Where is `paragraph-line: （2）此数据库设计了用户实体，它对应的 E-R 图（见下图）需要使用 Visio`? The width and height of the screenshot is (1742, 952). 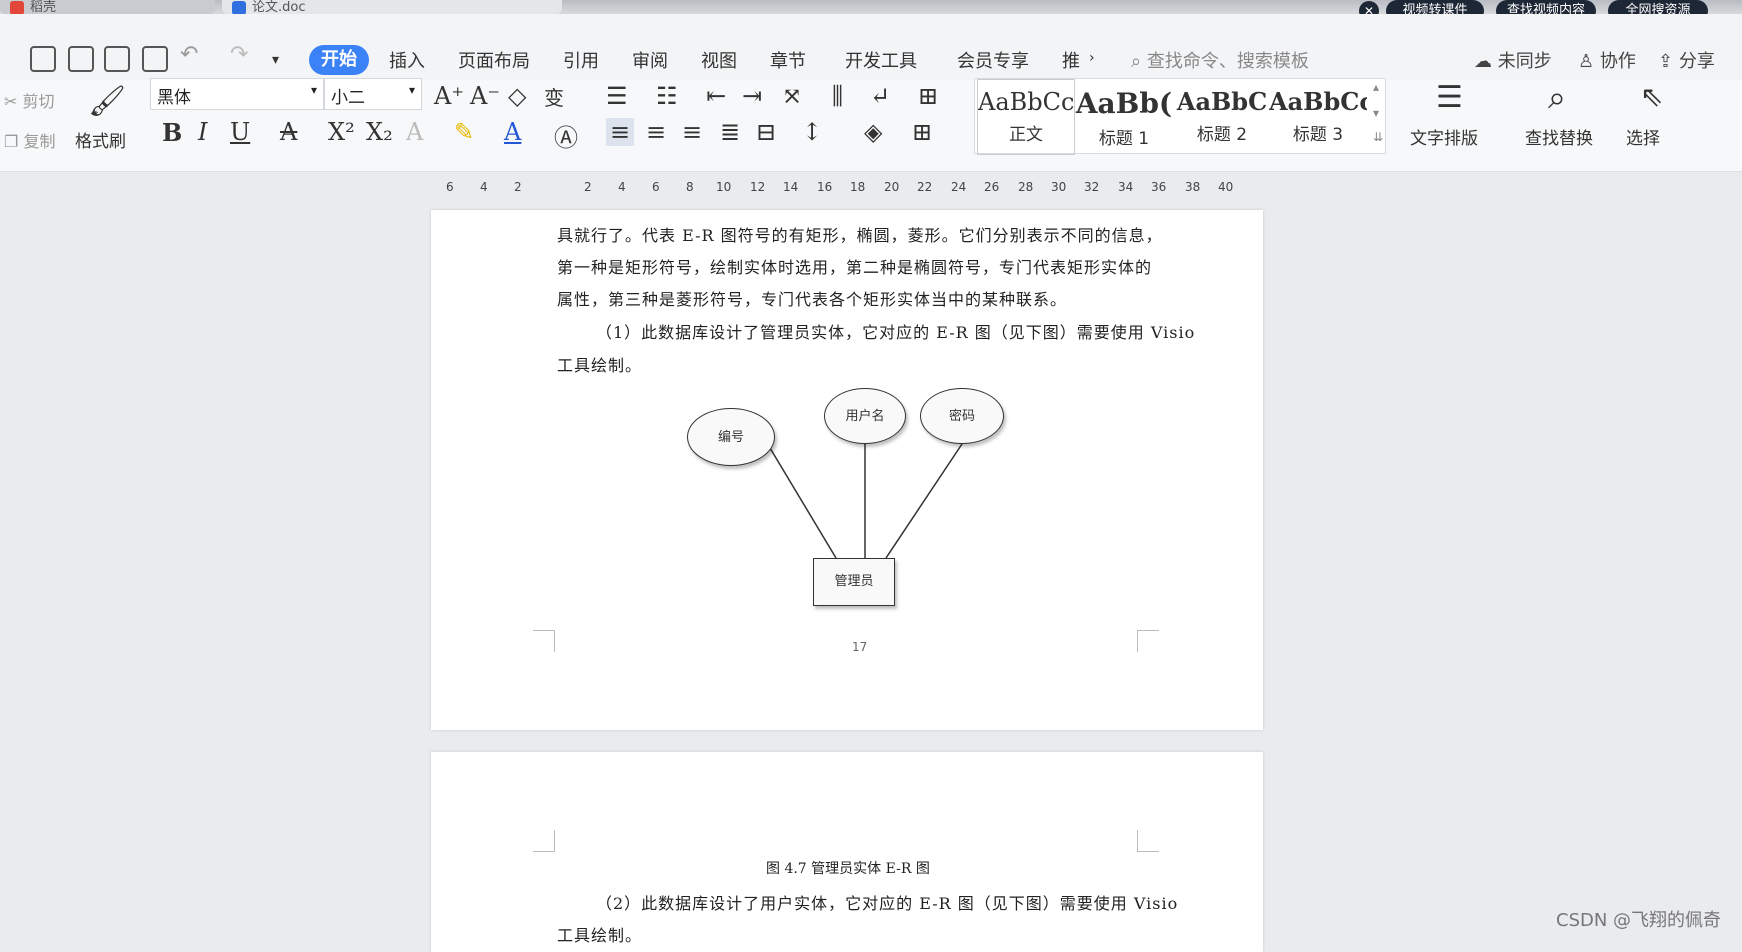
paragraph-line: （2）此数据库设计了用户实体，它对应的 E-R 图（见下图）需要使用 Visio is located at coordinates (887, 903).